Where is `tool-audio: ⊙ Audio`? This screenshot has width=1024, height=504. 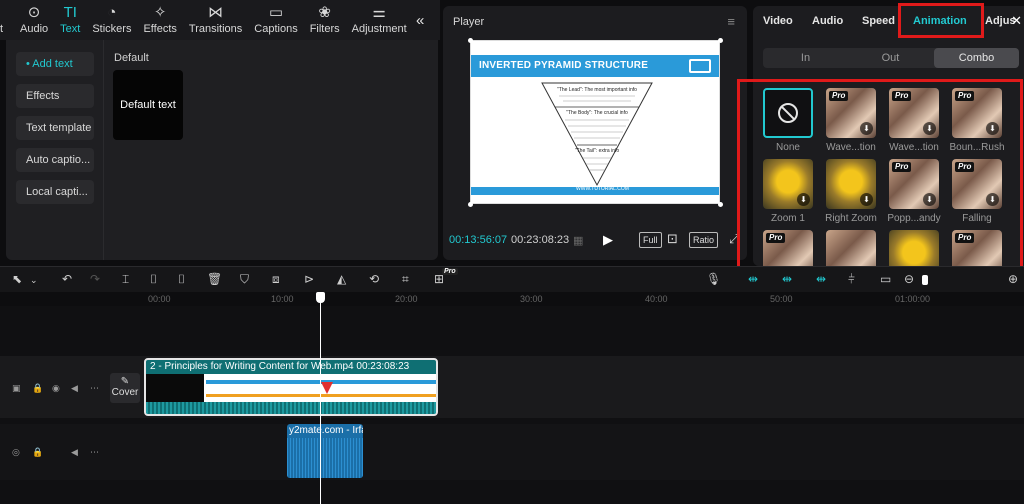 tool-audio: ⊙ Audio is located at coordinates (34, 20).